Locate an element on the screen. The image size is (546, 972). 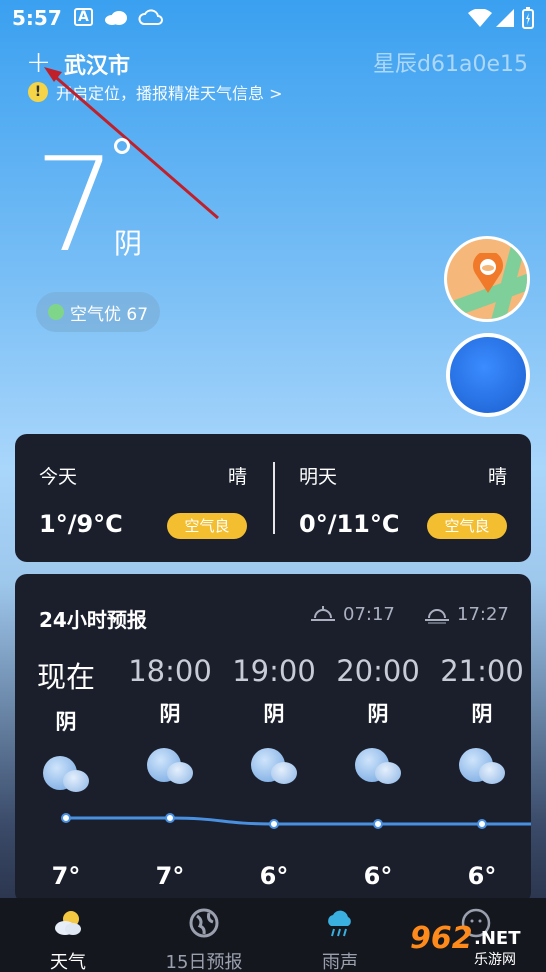
aqi-badge: 空气优 67 is located at coordinates (98, 312).